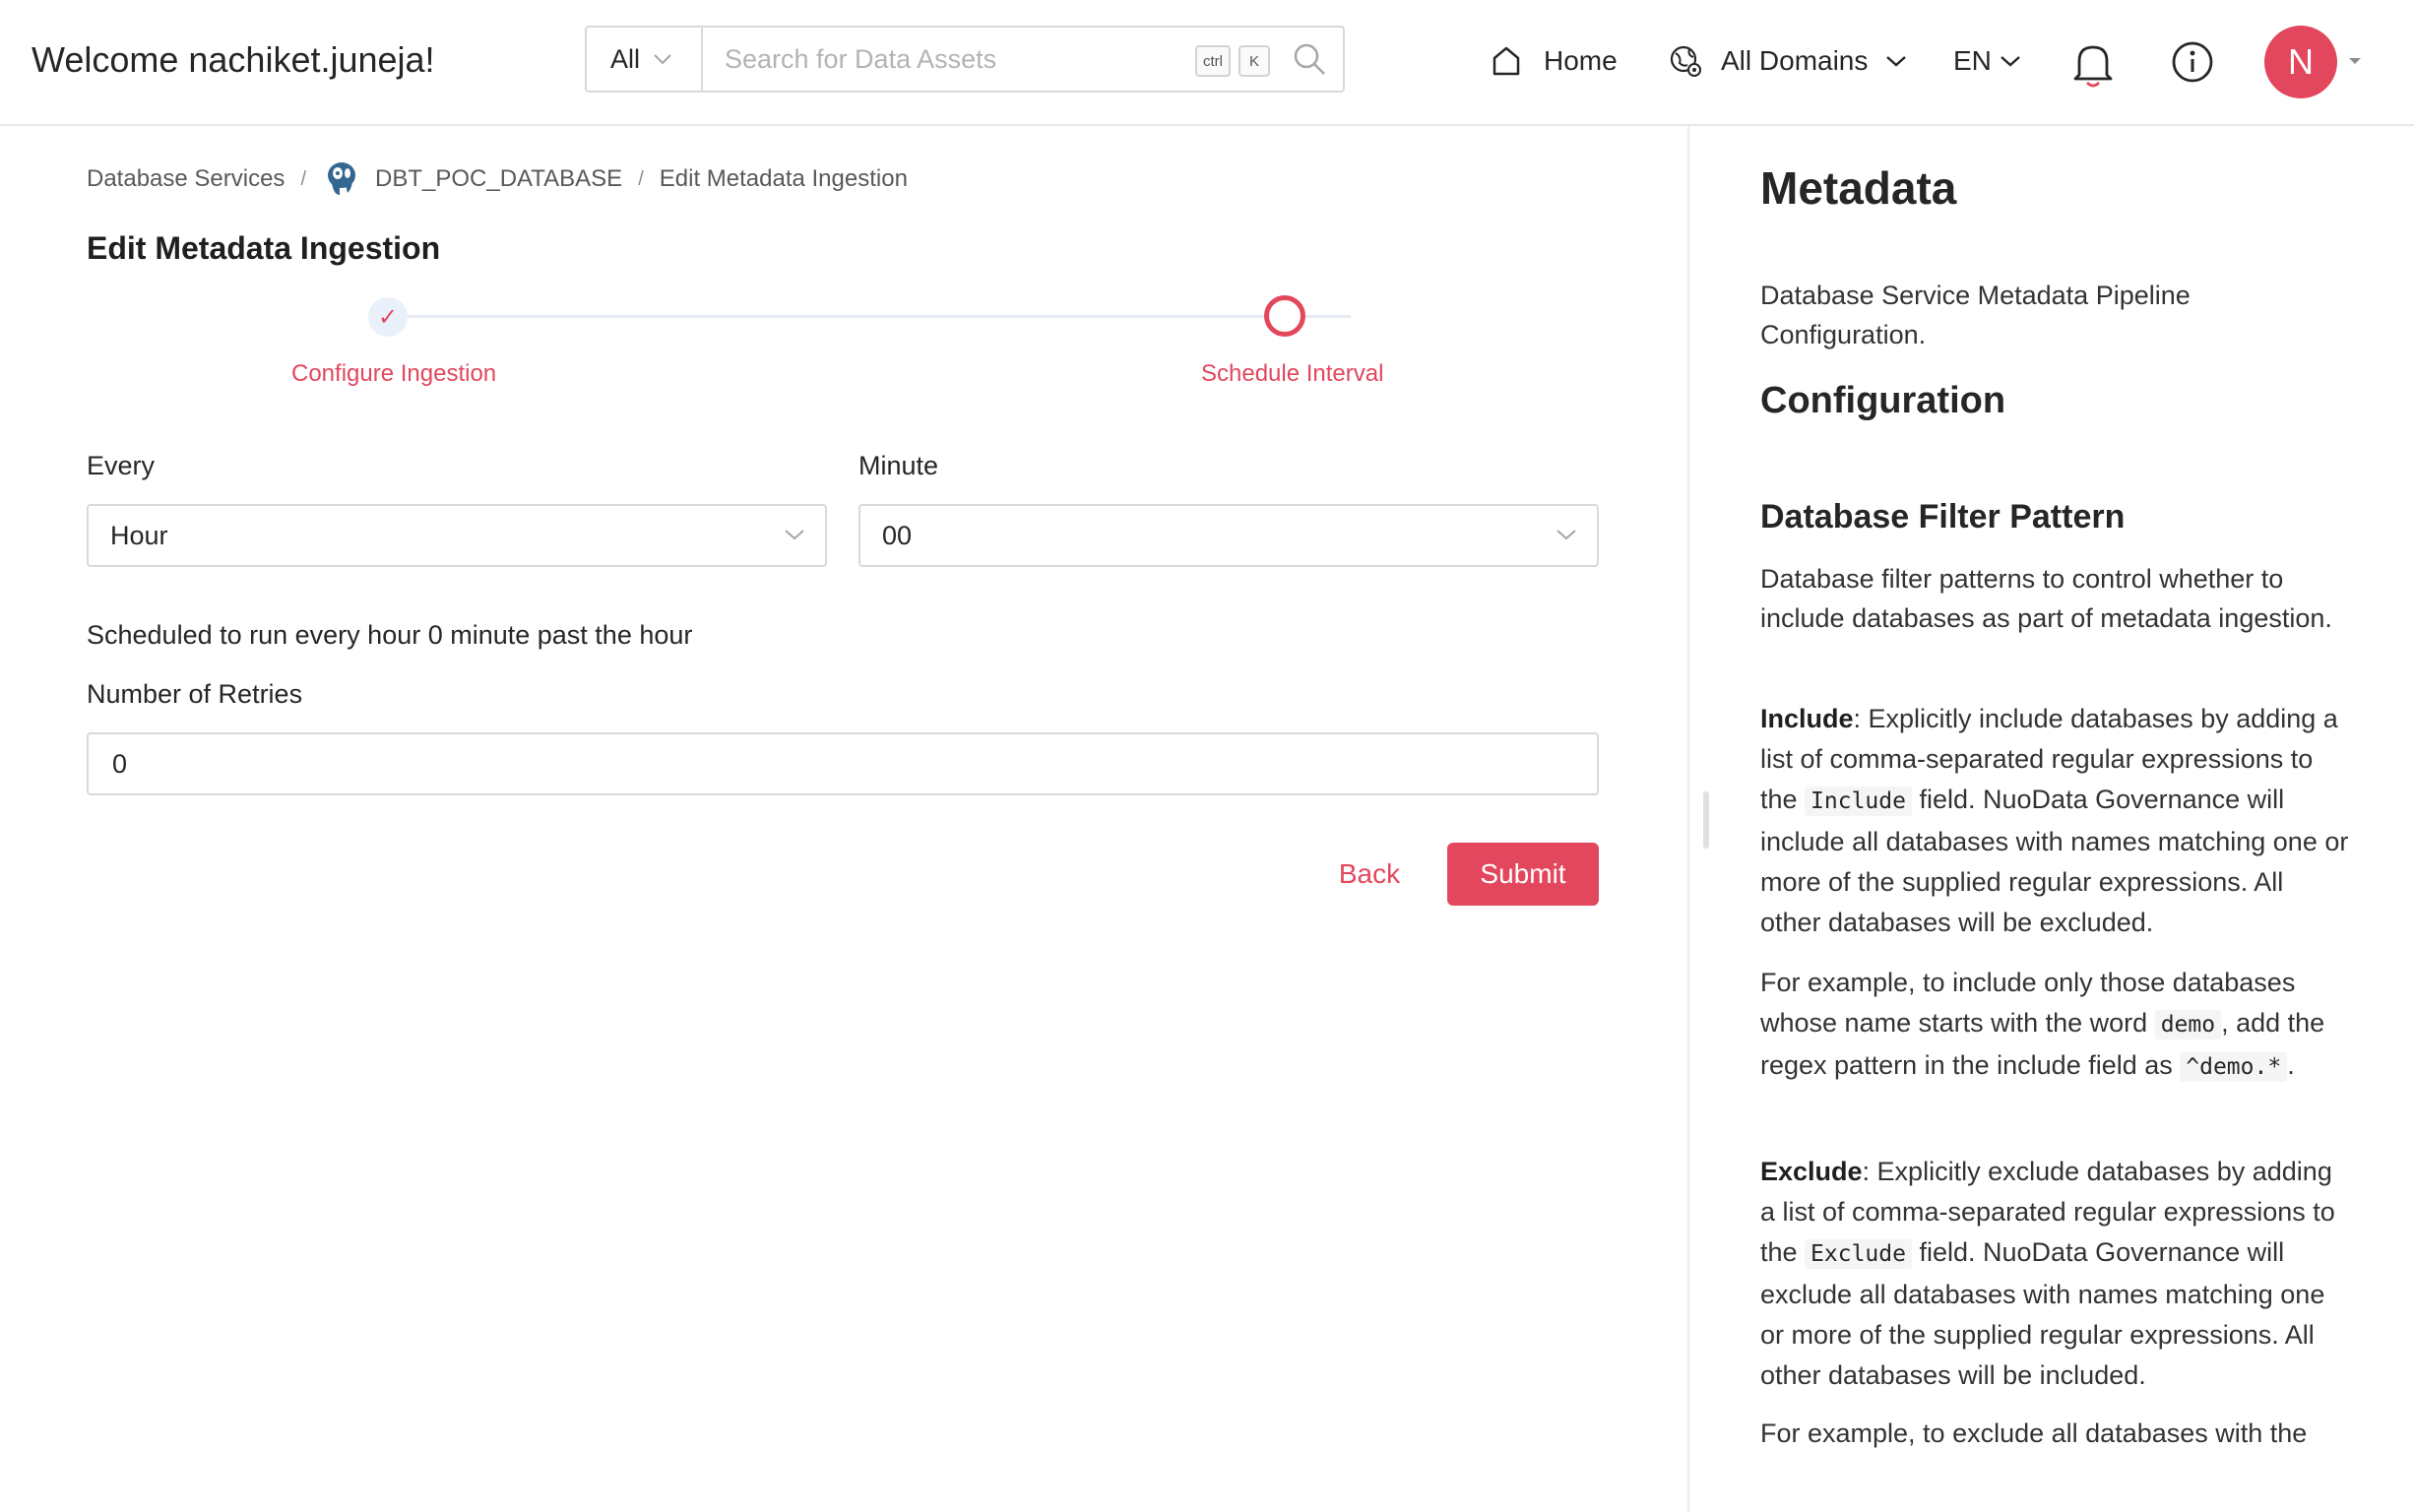 Image resolution: width=2414 pixels, height=1512 pixels. I want to click on language-dropdown: EN, so click(1987, 61).